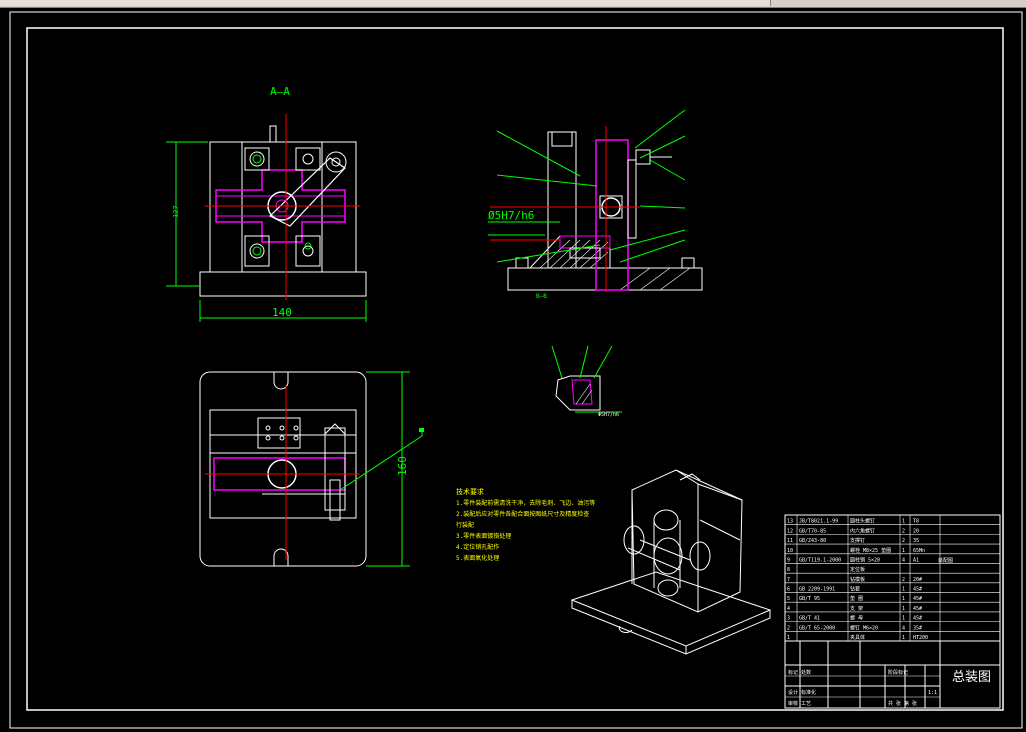 Image resolution: width=1026 pixels, height=732 pixels. Describe the element at coordinates (788, 560) in the screenshot. I see `bom-cell: 9` at that location.